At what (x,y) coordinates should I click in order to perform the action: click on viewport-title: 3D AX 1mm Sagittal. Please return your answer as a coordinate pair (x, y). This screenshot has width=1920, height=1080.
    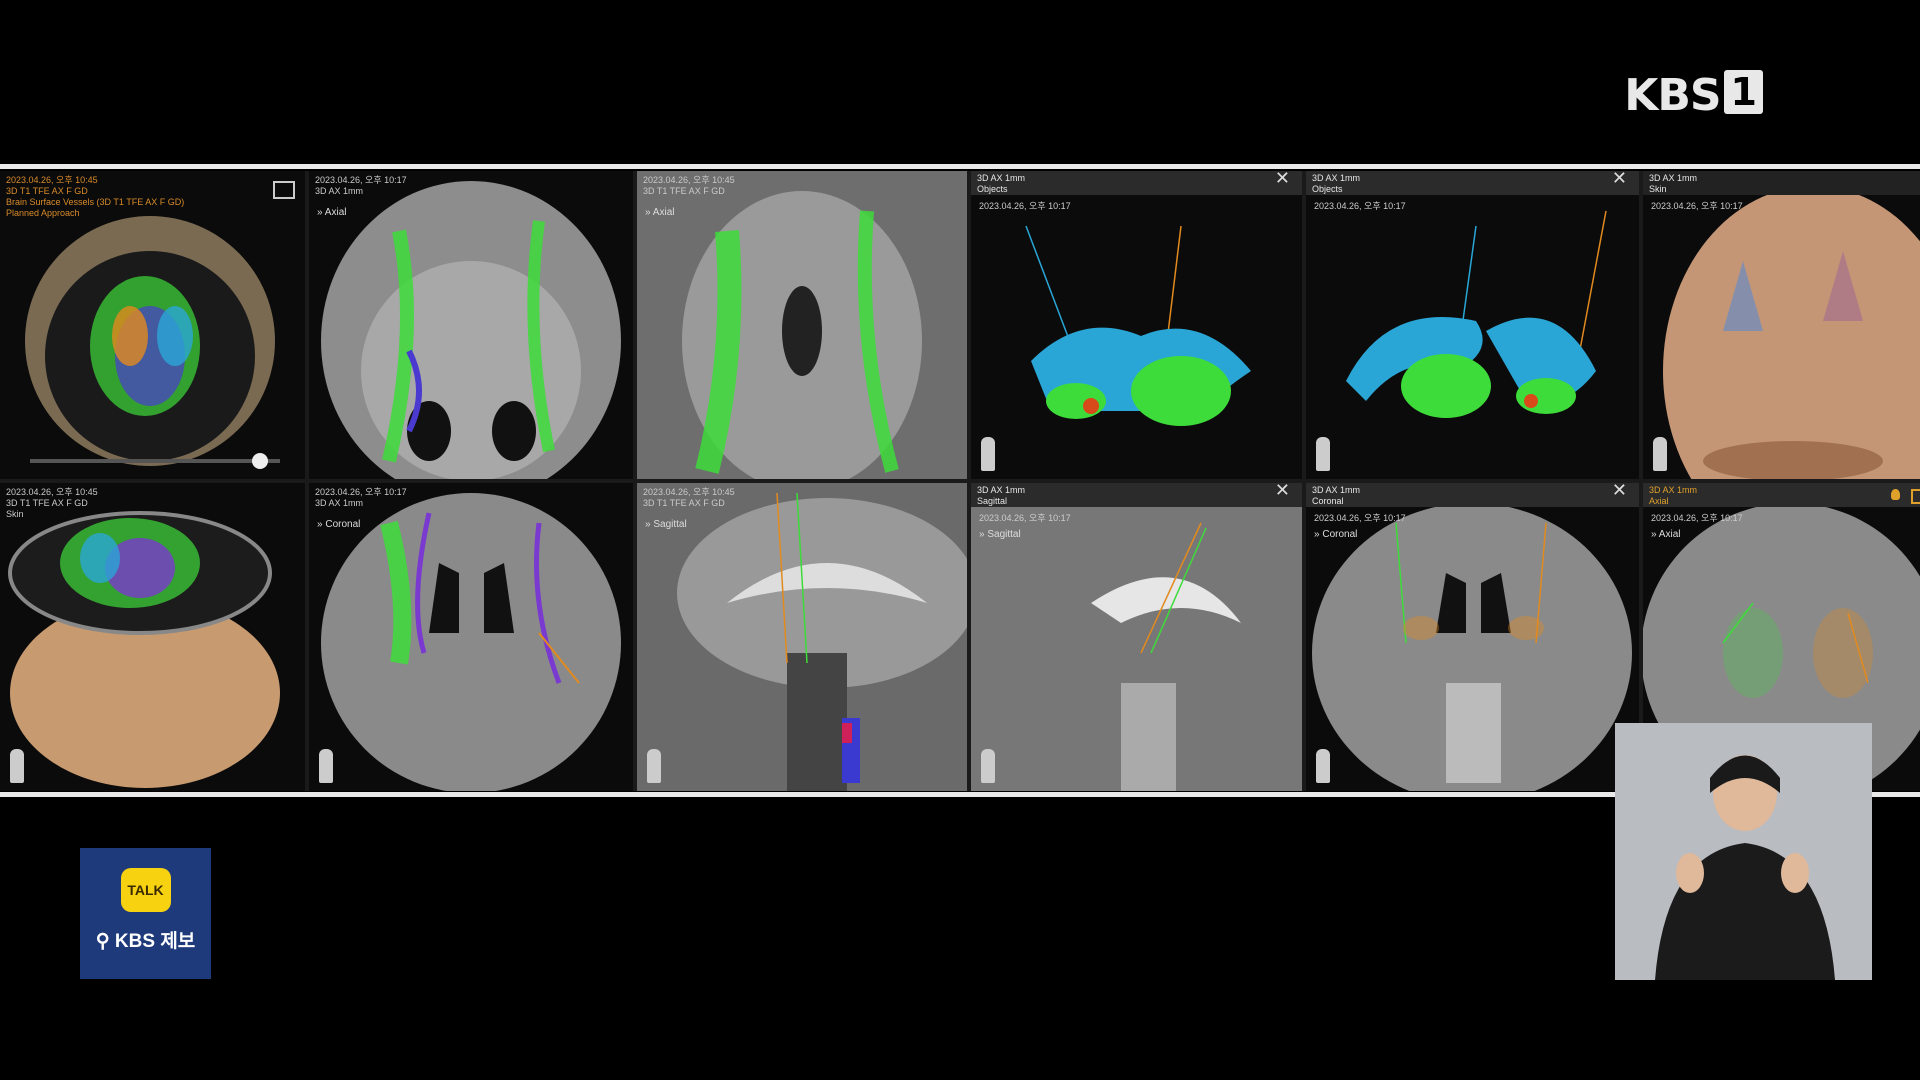
    Looking at the image, I should click on (1001, 495).